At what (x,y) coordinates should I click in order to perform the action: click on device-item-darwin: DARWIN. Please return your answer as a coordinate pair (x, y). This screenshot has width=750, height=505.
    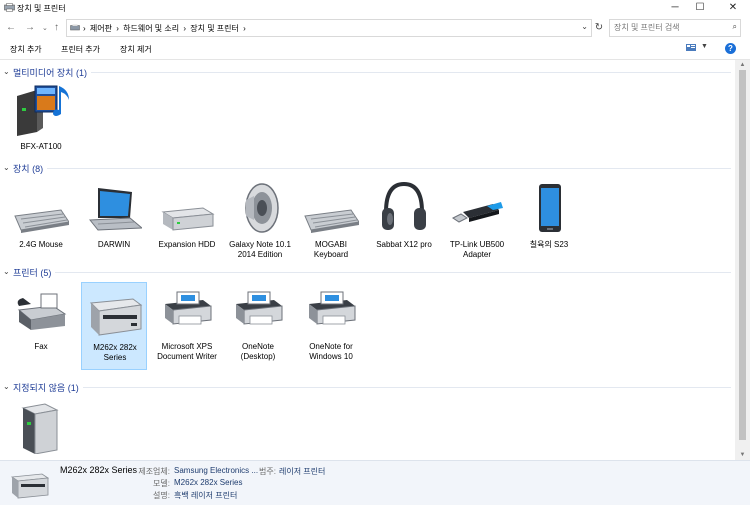
    Looking at the image, I should click on (114, 224).